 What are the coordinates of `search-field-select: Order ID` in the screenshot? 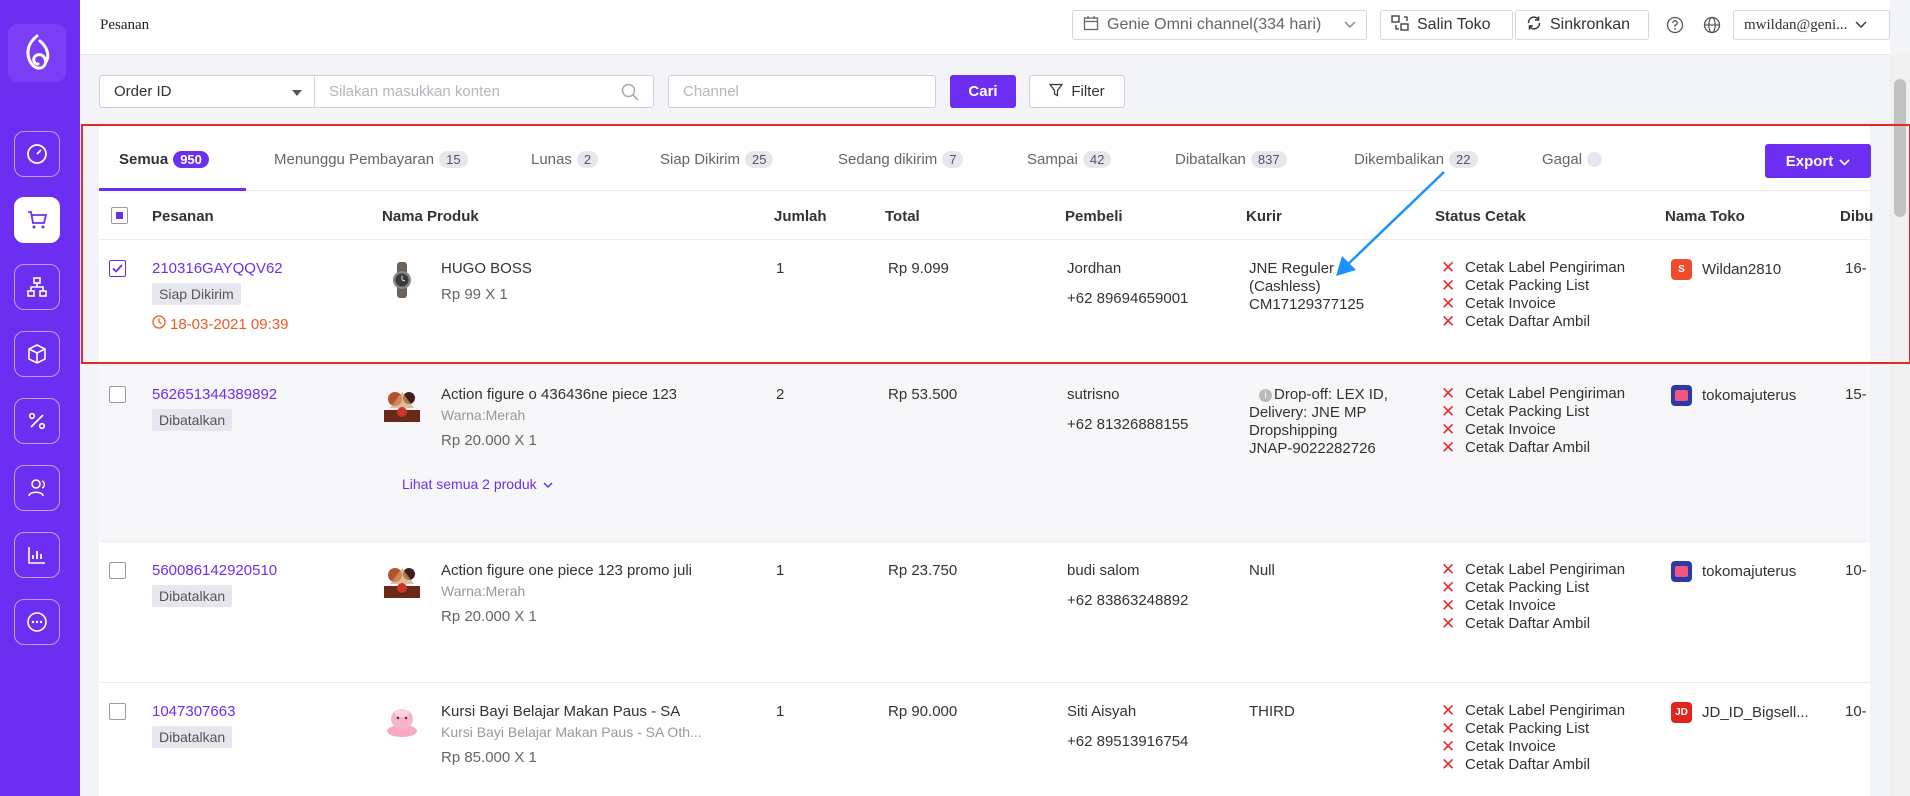 It's located at (207, 91).